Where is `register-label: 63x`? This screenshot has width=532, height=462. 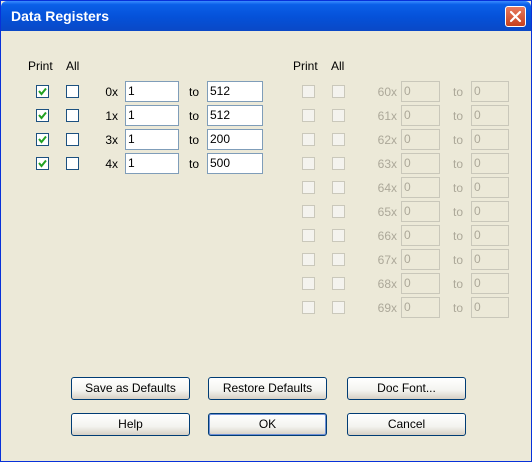 register-label: 63x is located at coordinates (387, 164).